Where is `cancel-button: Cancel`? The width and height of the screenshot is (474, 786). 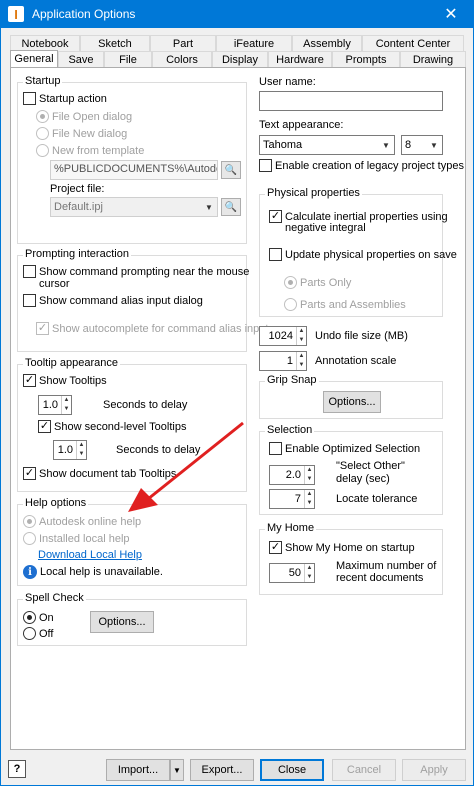 cancel-button: Cancel is located at coordinates (364, 770).